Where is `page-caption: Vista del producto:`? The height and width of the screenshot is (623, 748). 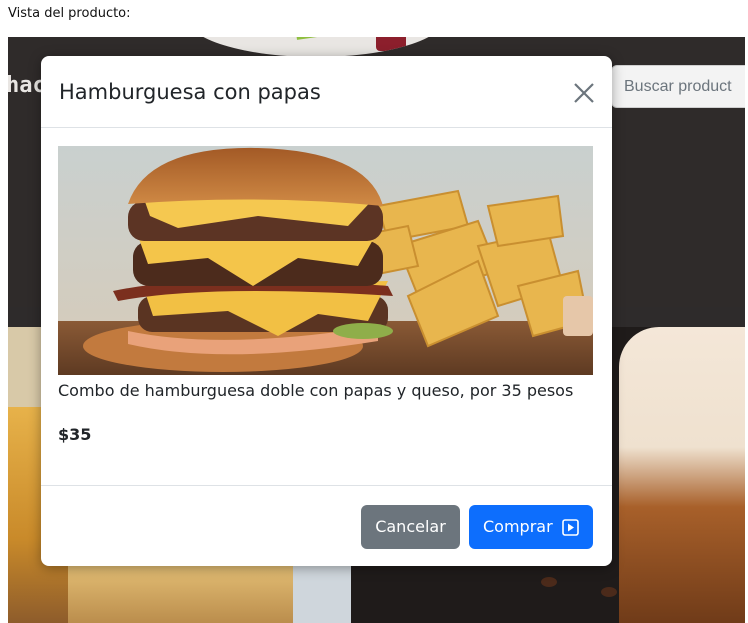 page-caption: Vista del producto: is located at coordinates (69, 13).